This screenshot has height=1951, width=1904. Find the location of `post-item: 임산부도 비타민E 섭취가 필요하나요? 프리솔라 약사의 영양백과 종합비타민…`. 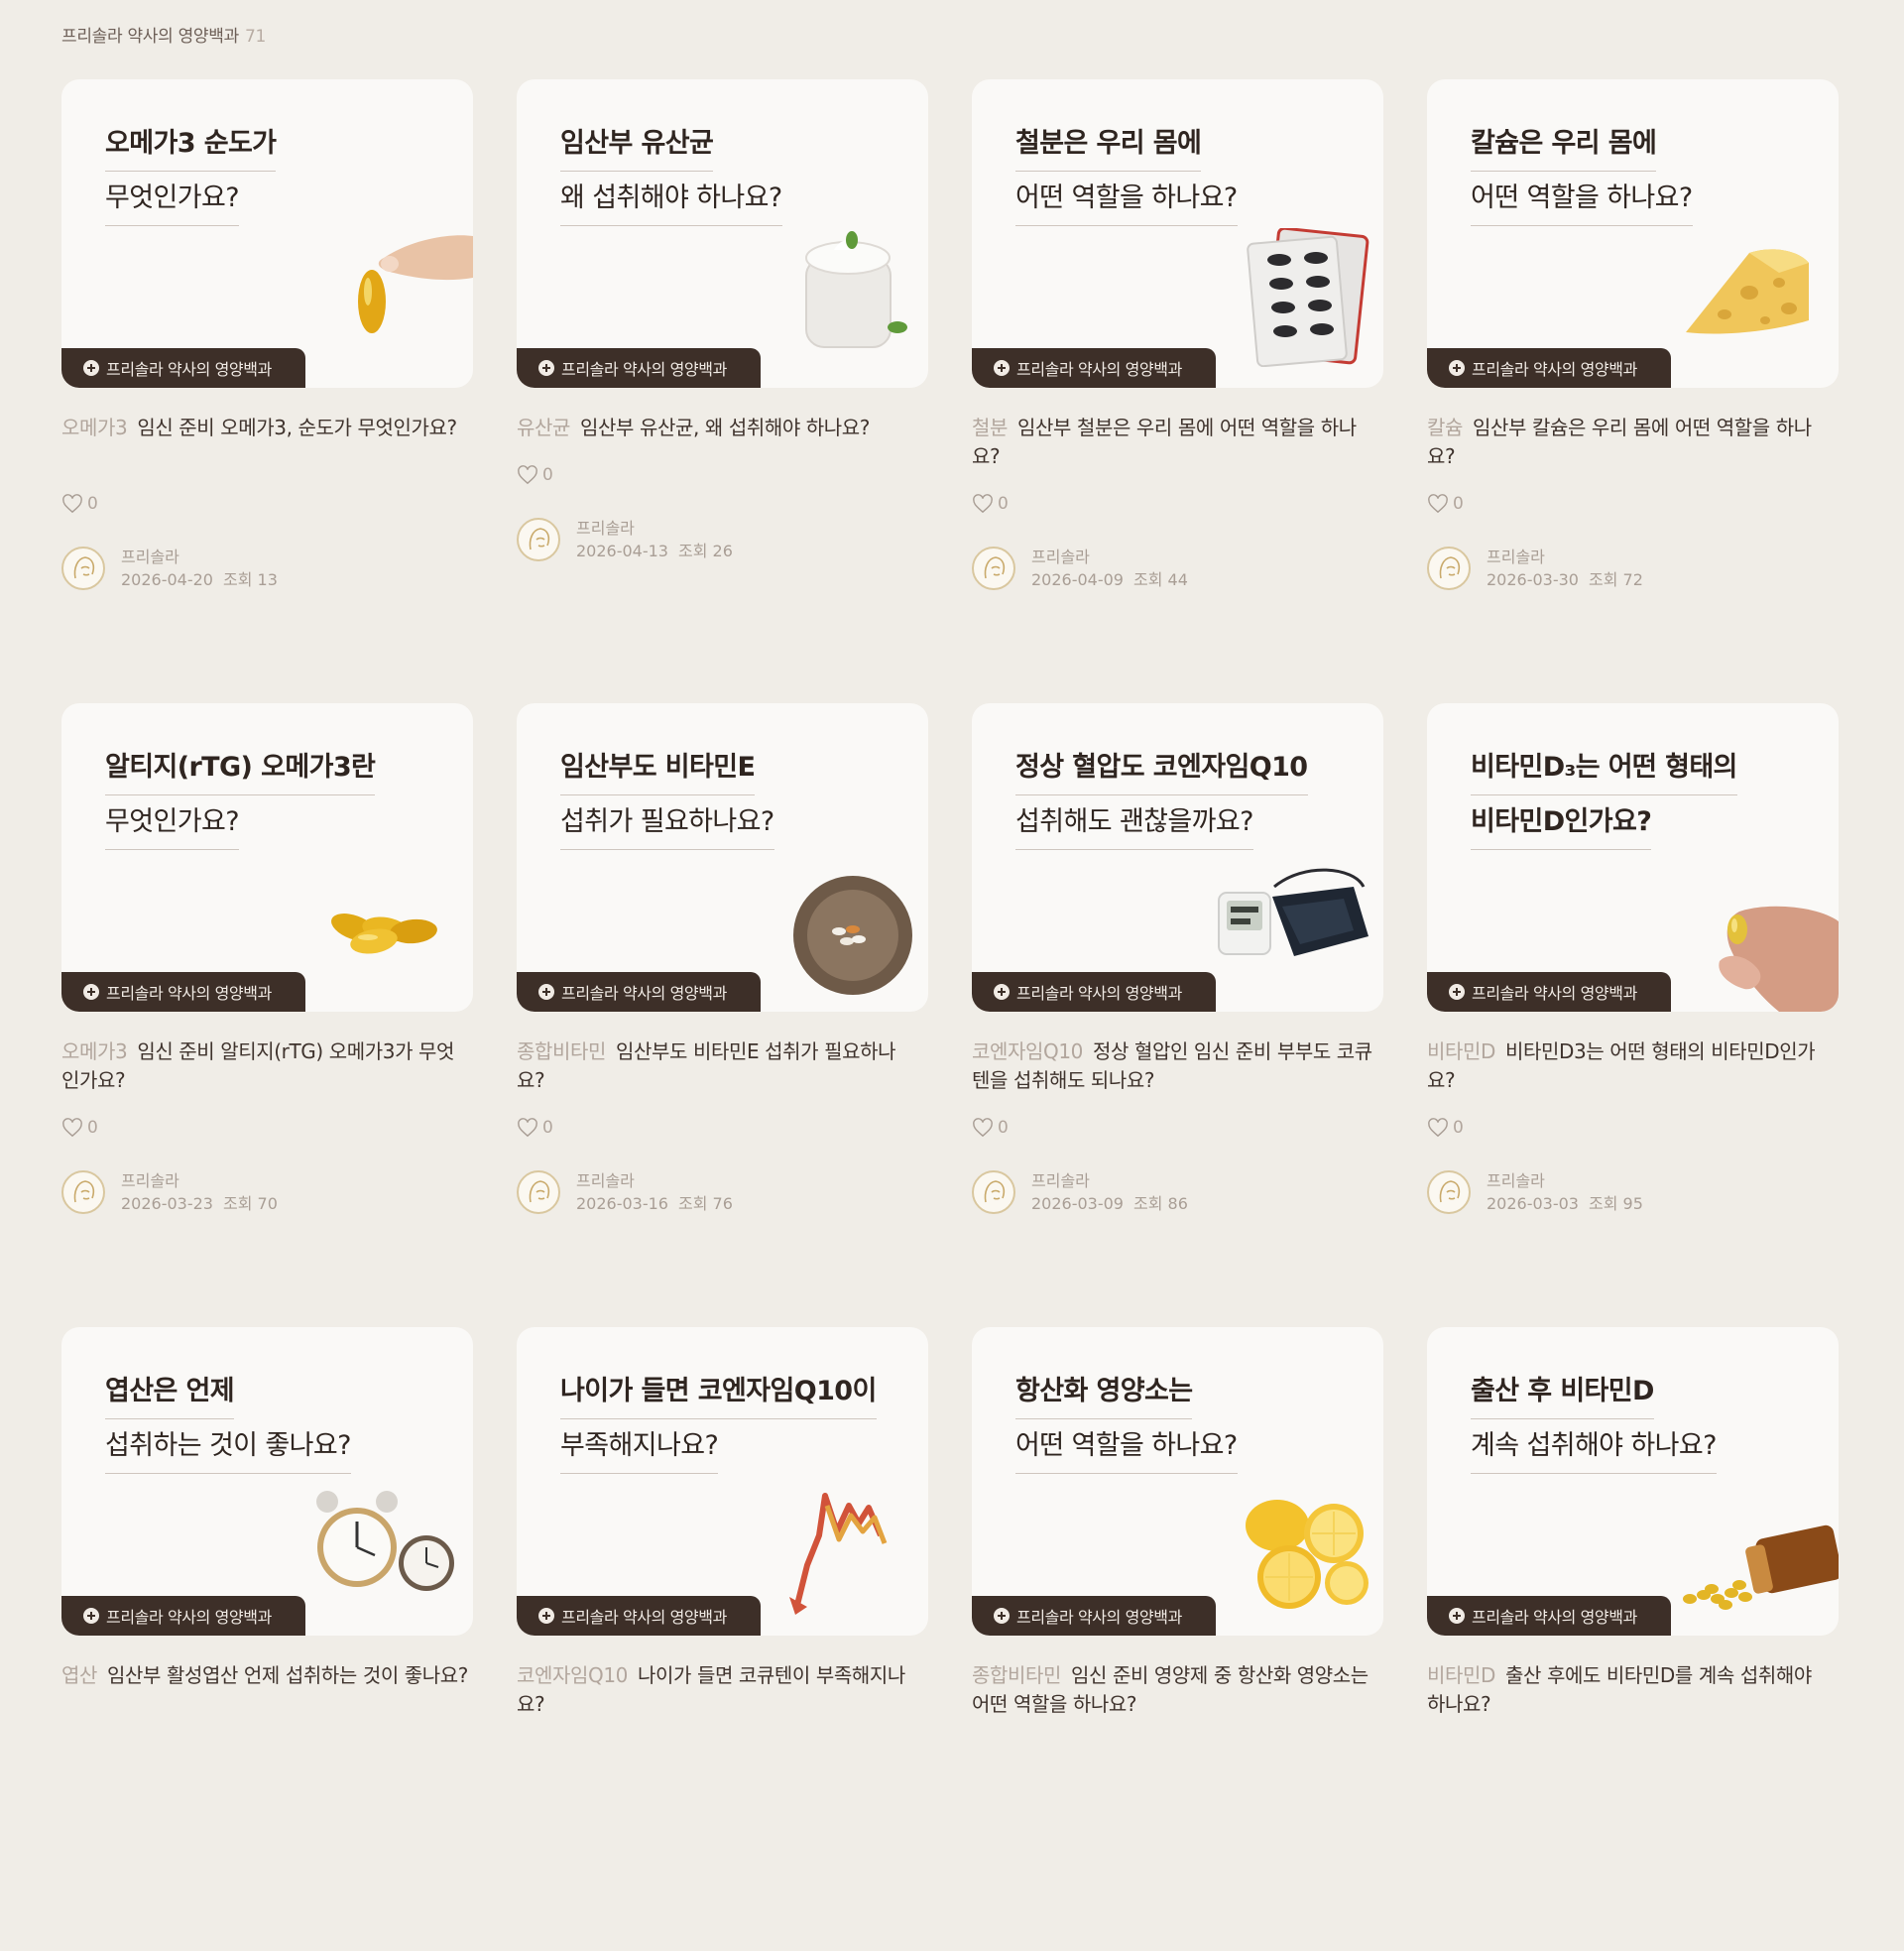

post-item: 임산부도 비타민E 섭취가 필요하나요? 프리솔라 약사의 영양백과 종합비타민… is located at coordinates (722, 1015).